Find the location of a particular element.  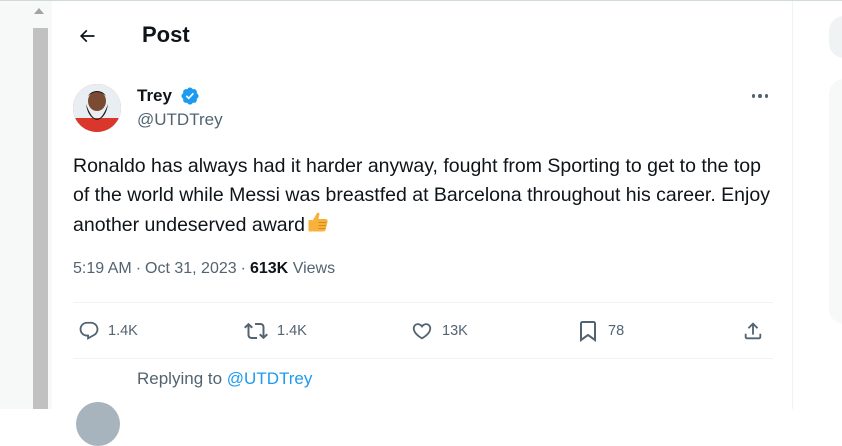

avatar is located at coordinates (97, 108).